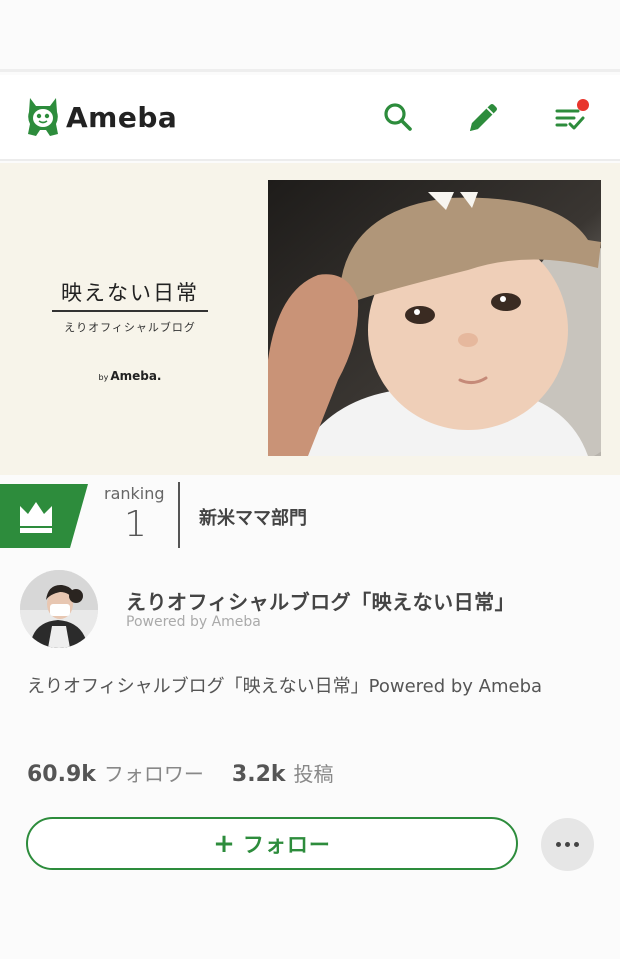  Describe the element at coordinates (44, 516) in the screenshot. I see `ranking-badge` at that location.